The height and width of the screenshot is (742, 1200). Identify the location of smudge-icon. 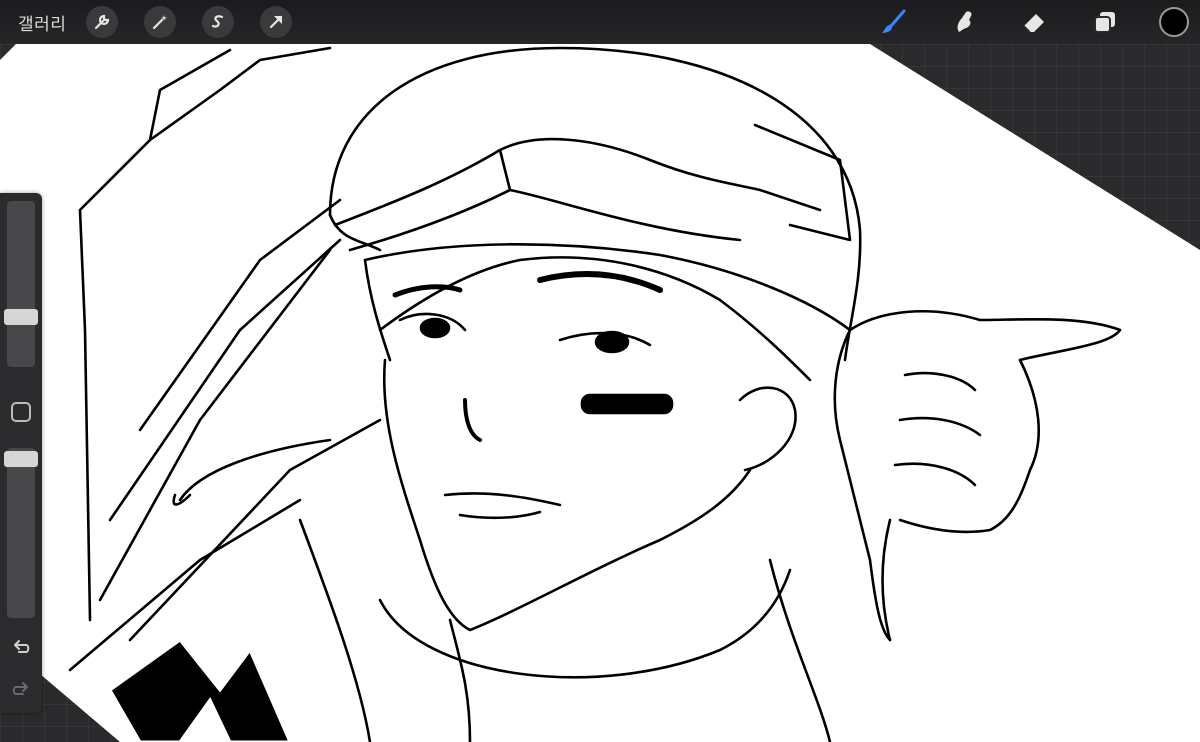
(964, 22).